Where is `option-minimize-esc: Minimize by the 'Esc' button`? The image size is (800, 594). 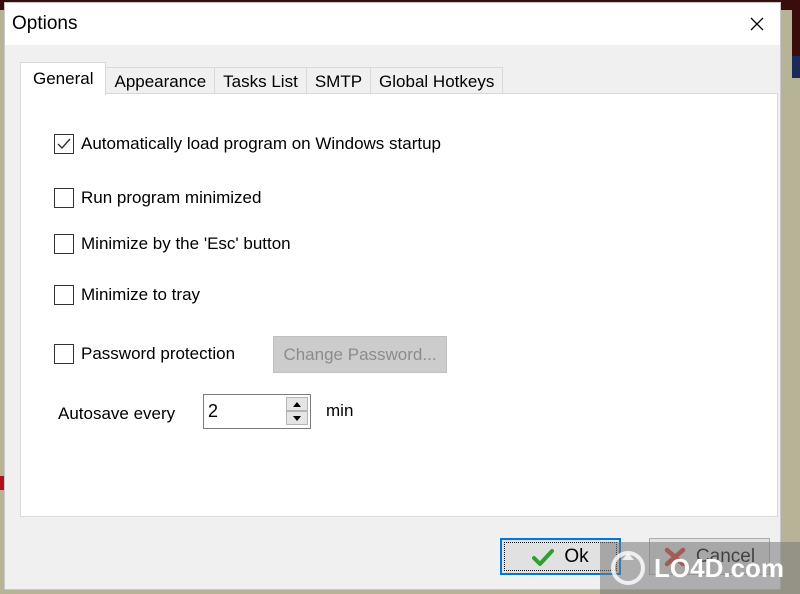 option-minimize-esc: Minimize by the 'Esc' button is located at coordinates (172, 244).